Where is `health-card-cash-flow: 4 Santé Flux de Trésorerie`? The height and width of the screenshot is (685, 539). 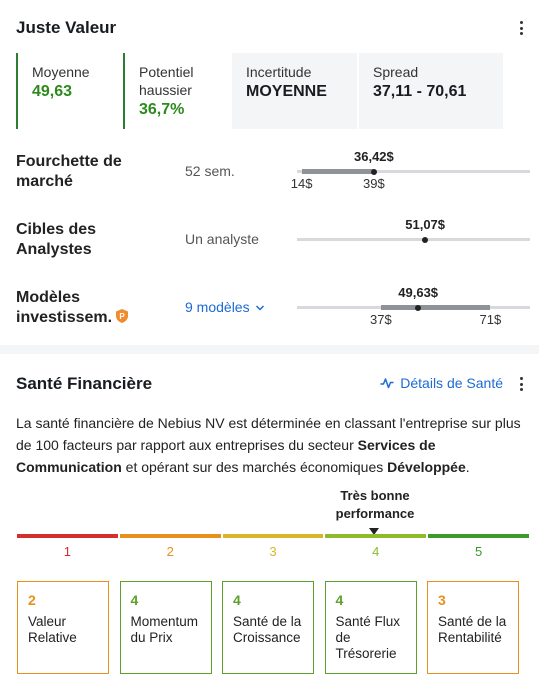
health-card-cash-flow: 4 Santé Flux de Trésorerie is located at coordinates (370, 627).